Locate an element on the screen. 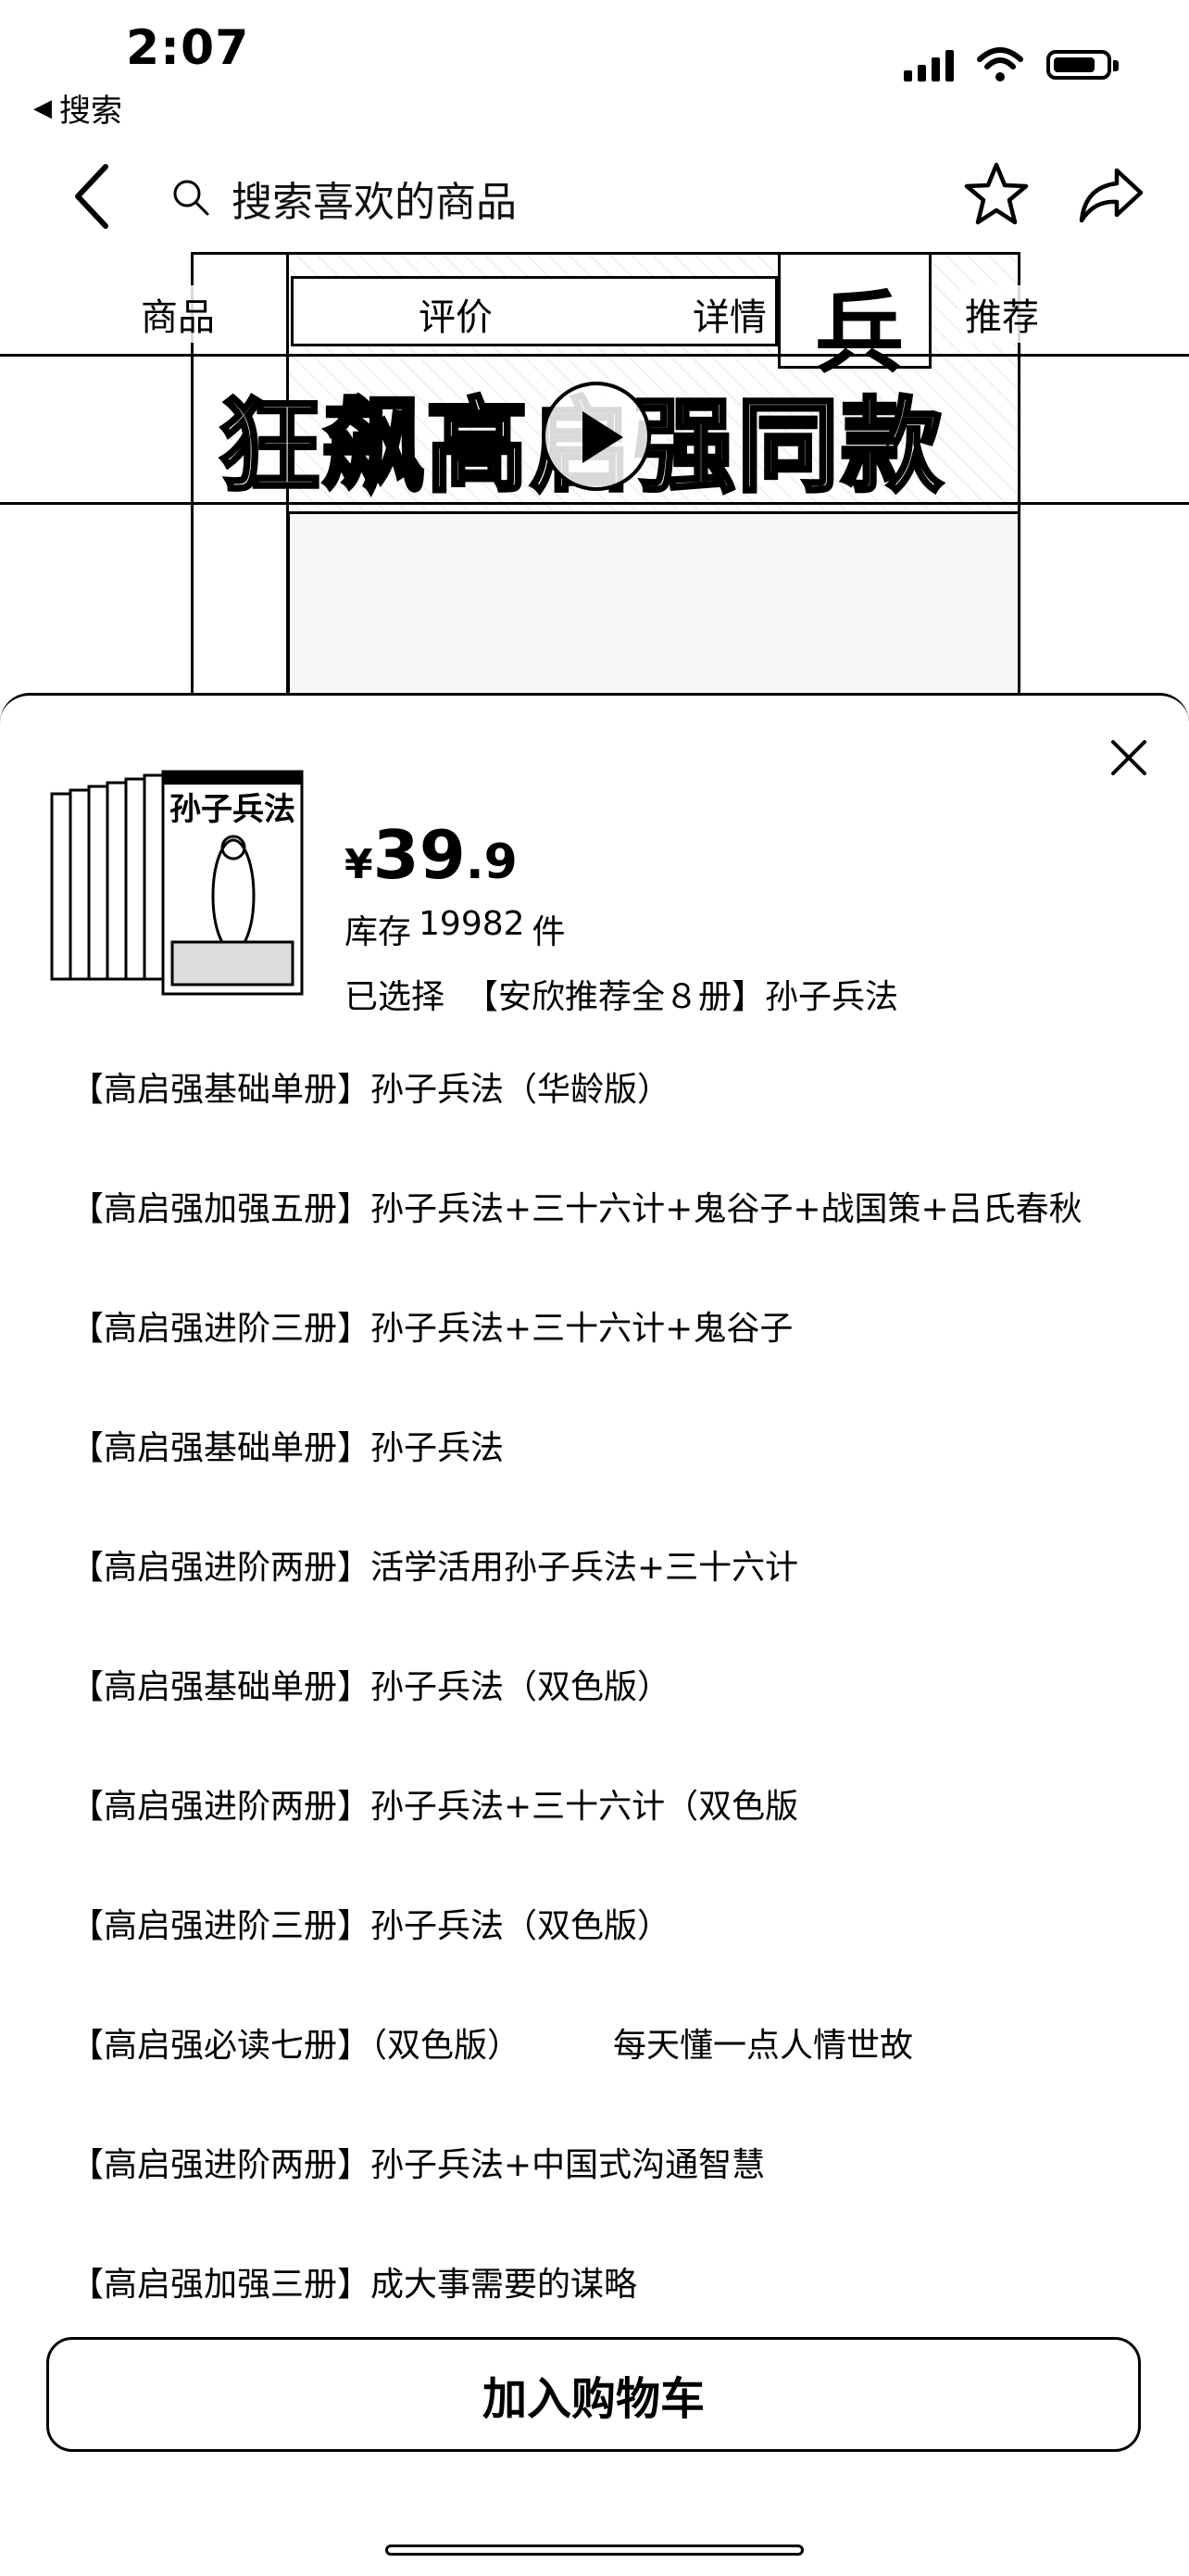 The height and width of the screenshot is (2576, 1189). status-time: 2:07 is located at coordinates (188, 48).